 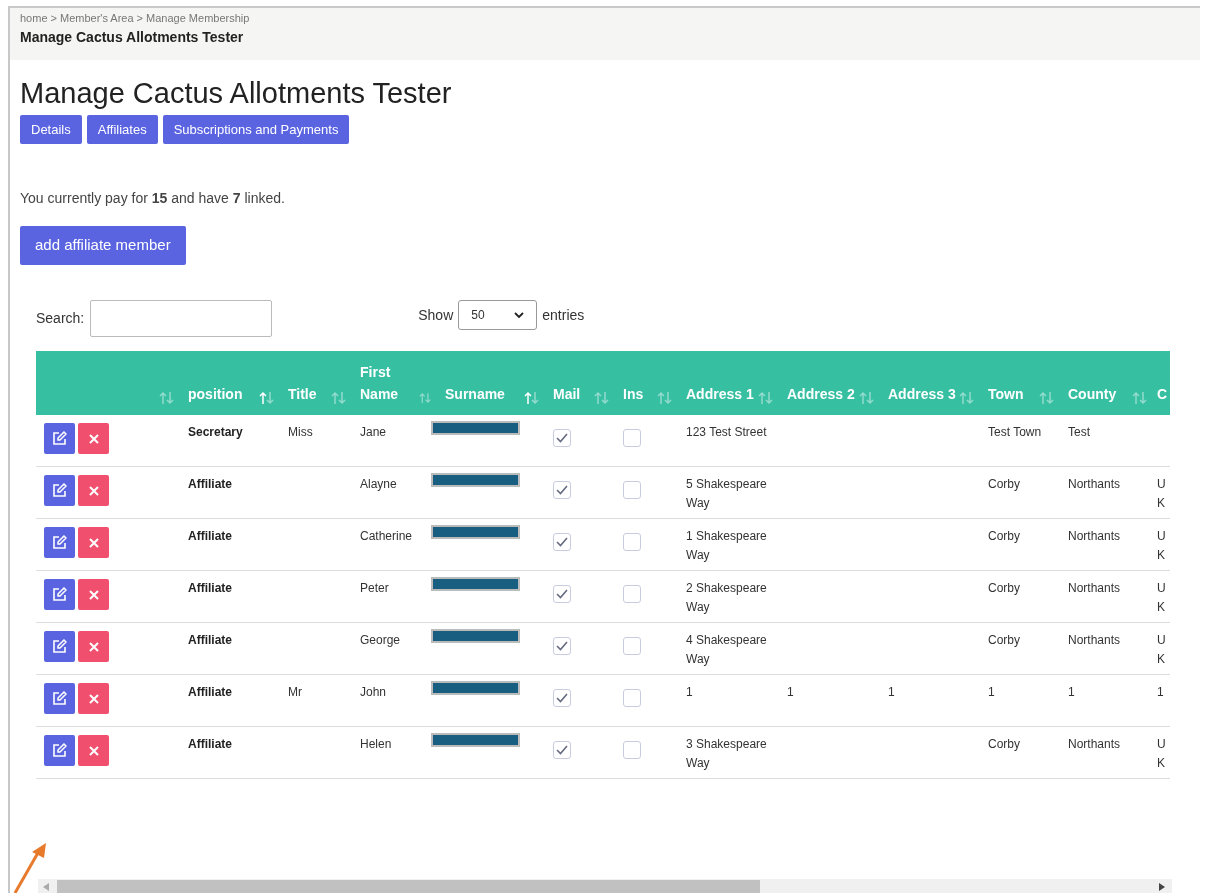 What do you see at coordinates (633, 394) in the screenshot?
I see `column-header: Ins` at bounding box center [633, 394].